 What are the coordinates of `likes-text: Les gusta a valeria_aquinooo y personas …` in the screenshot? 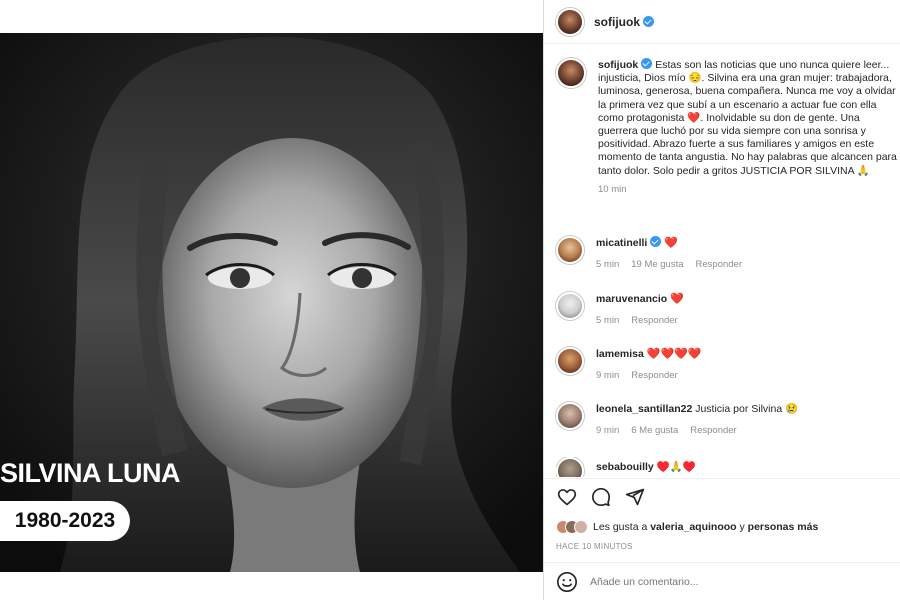 It's located at (705, 527).